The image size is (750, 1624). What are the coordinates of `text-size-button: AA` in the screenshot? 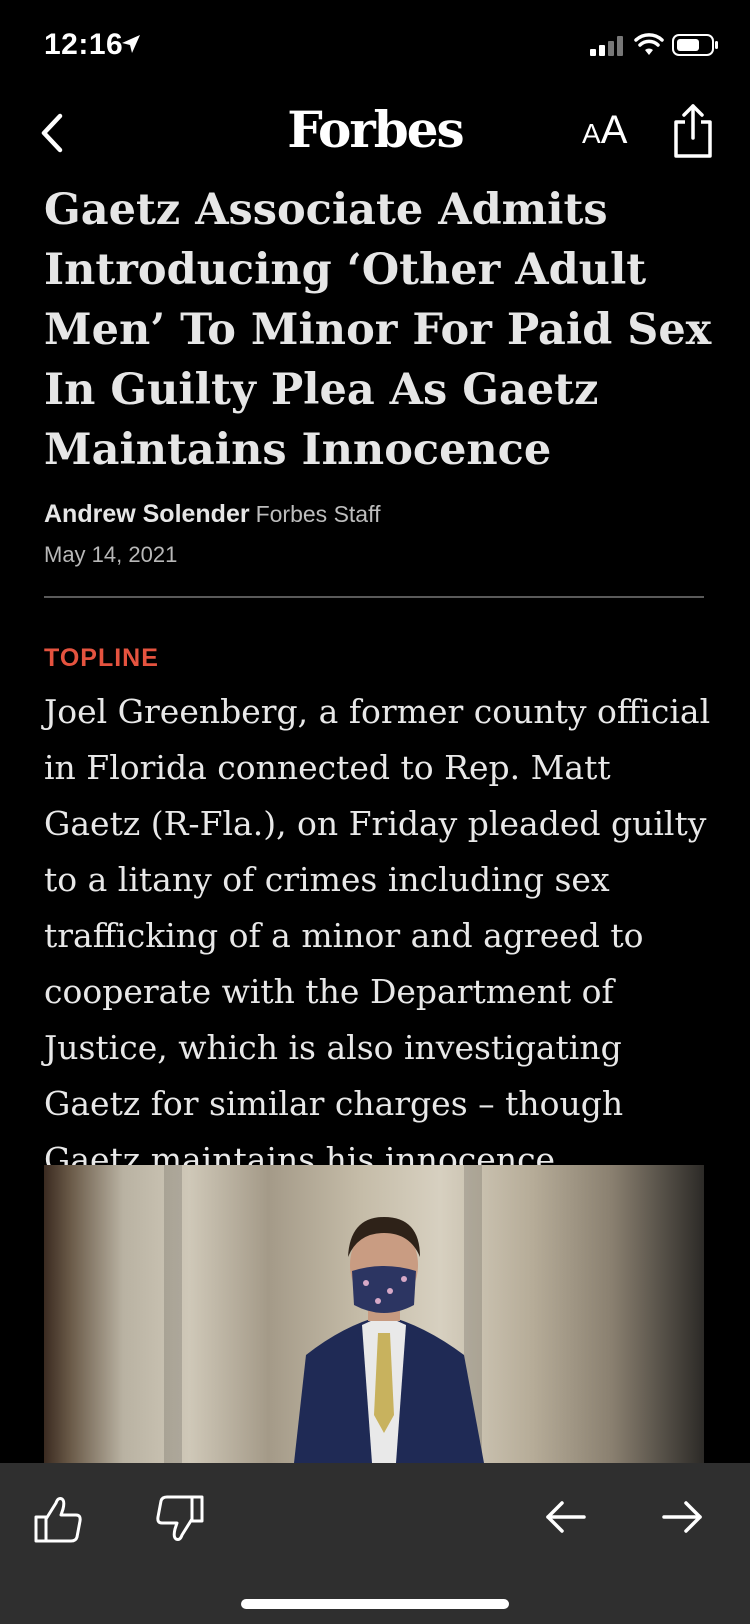 It's located at (604, 130).